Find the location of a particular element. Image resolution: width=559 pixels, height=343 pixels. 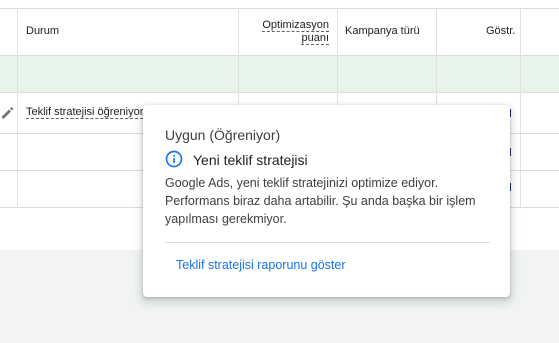

tooltip-divider is located at coordinates (327, 242).